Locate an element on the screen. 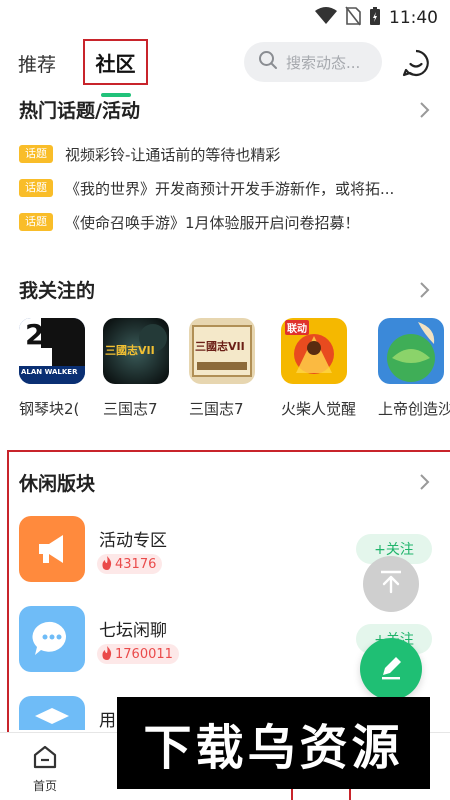 This screenshot has height=800, width=450. status-bar: 11:40 is located at coordinates (225, 17).